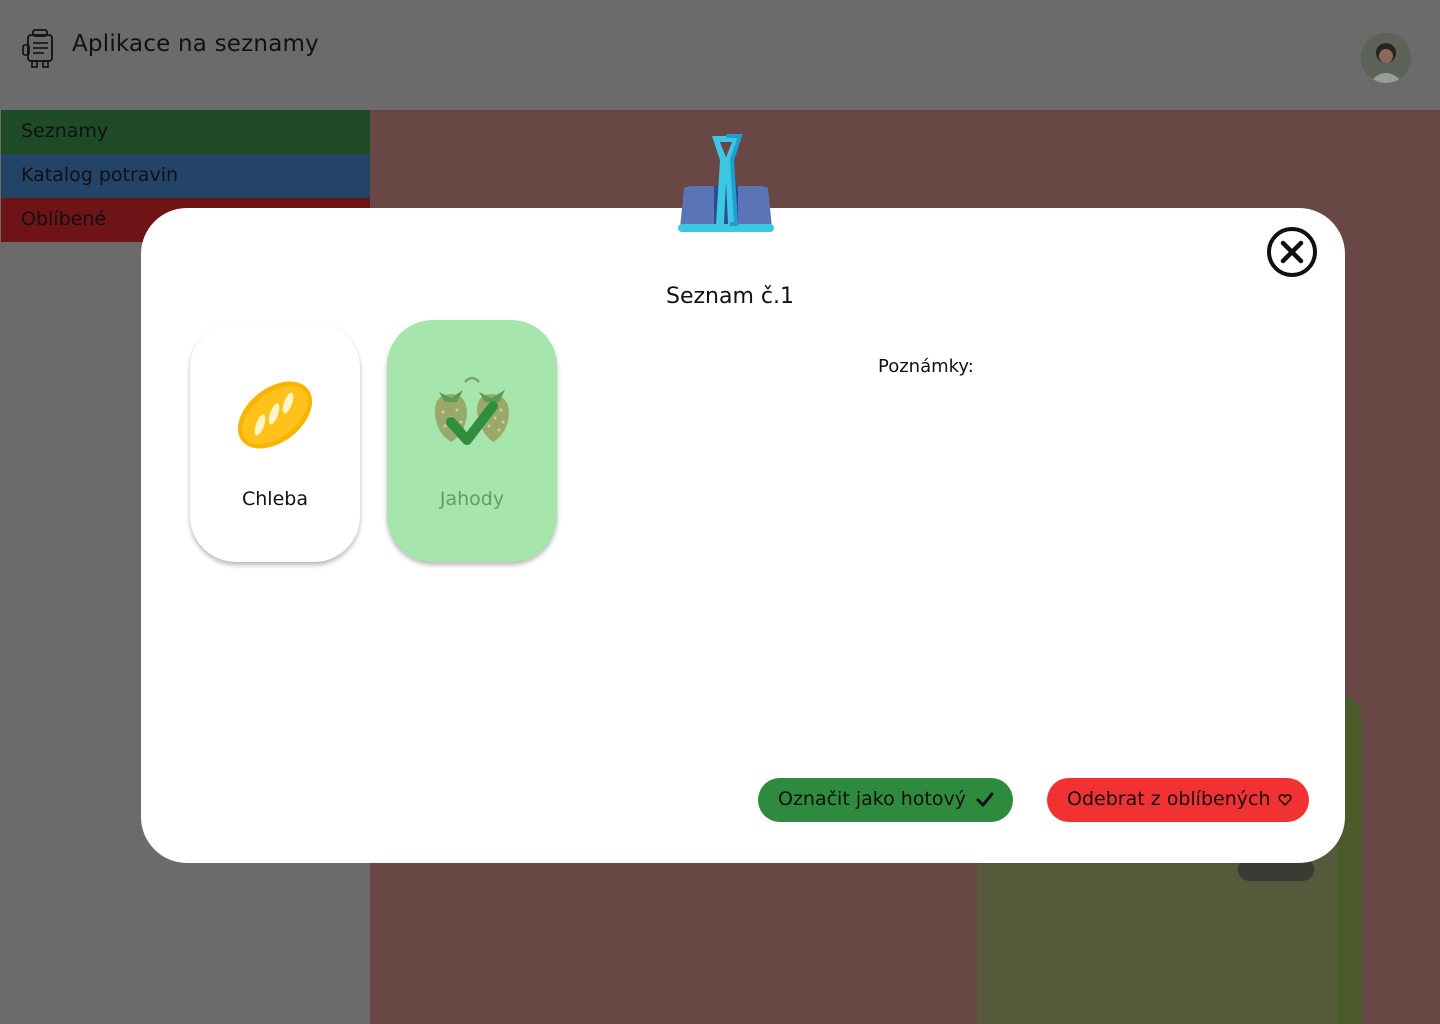 The height and width of the screenshot is (1024, 1440). What do you see at coordinates (726, 183) in the screenshot?
I see `binder-clip-icon` at bounding box center [726, 183].